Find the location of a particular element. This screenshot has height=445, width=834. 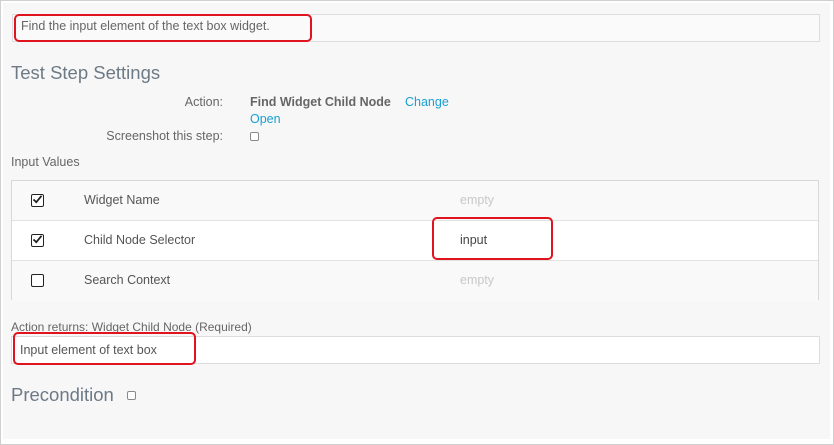

section-title-precondition: Precondition is located at coordinates (62, 394).